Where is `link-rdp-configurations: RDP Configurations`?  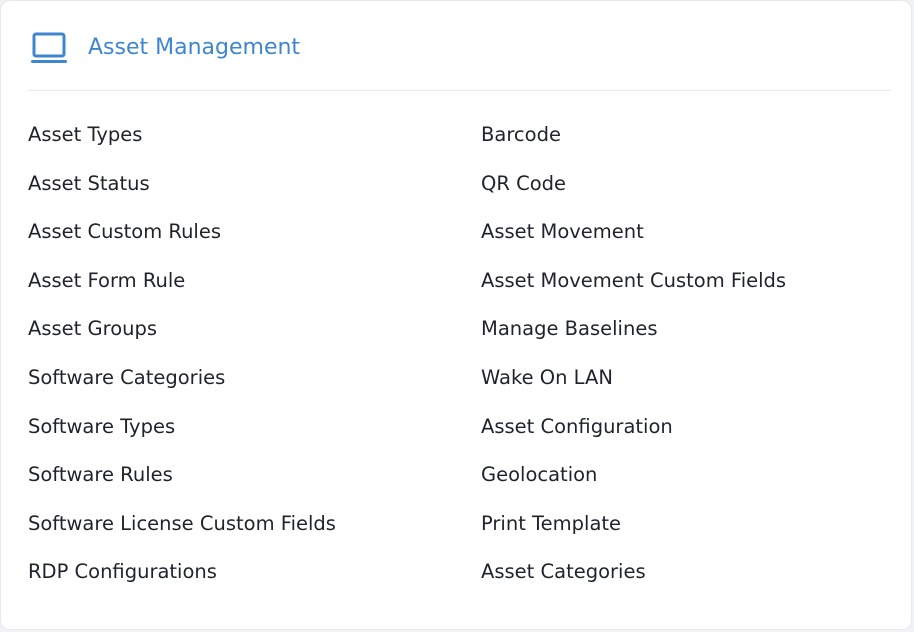
link-rdp-configurations: RDP Configurations is located at coordinates (238, 572).